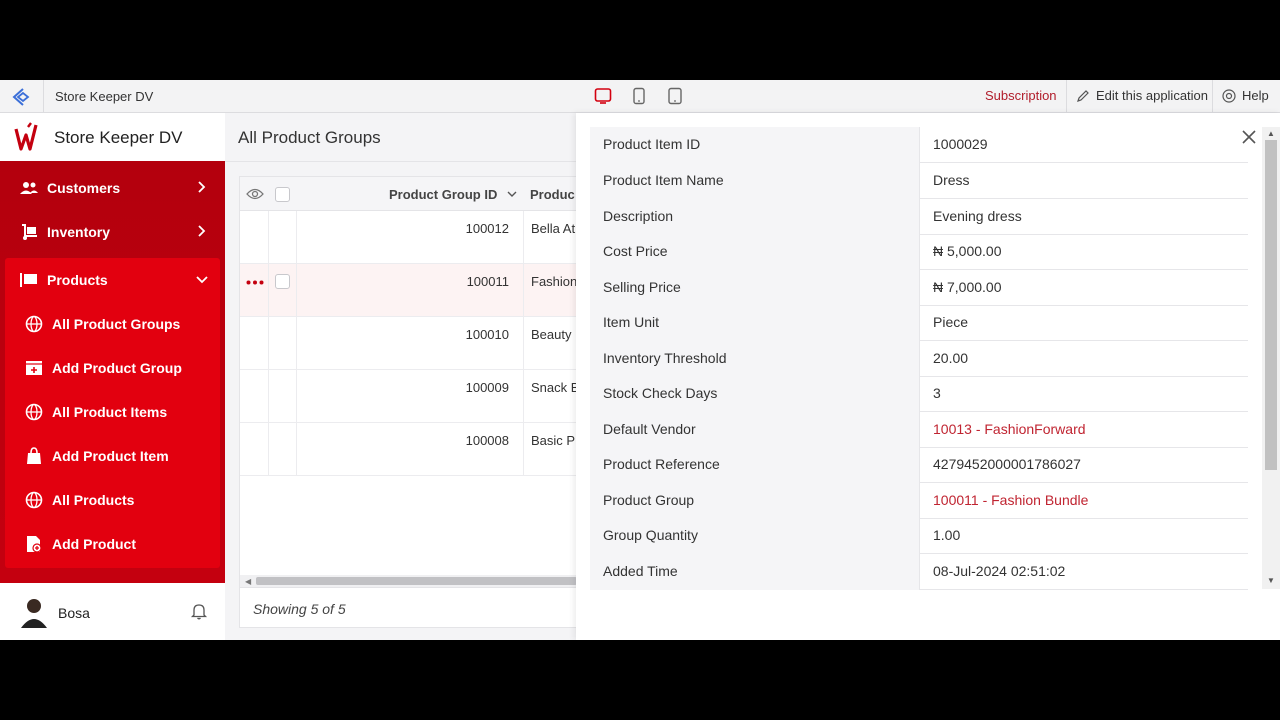 This screenshot has height=720, width=1280. Describe the element at coordinates (255, 282) in the screenshot. I see `row-actions-icon` at that location.